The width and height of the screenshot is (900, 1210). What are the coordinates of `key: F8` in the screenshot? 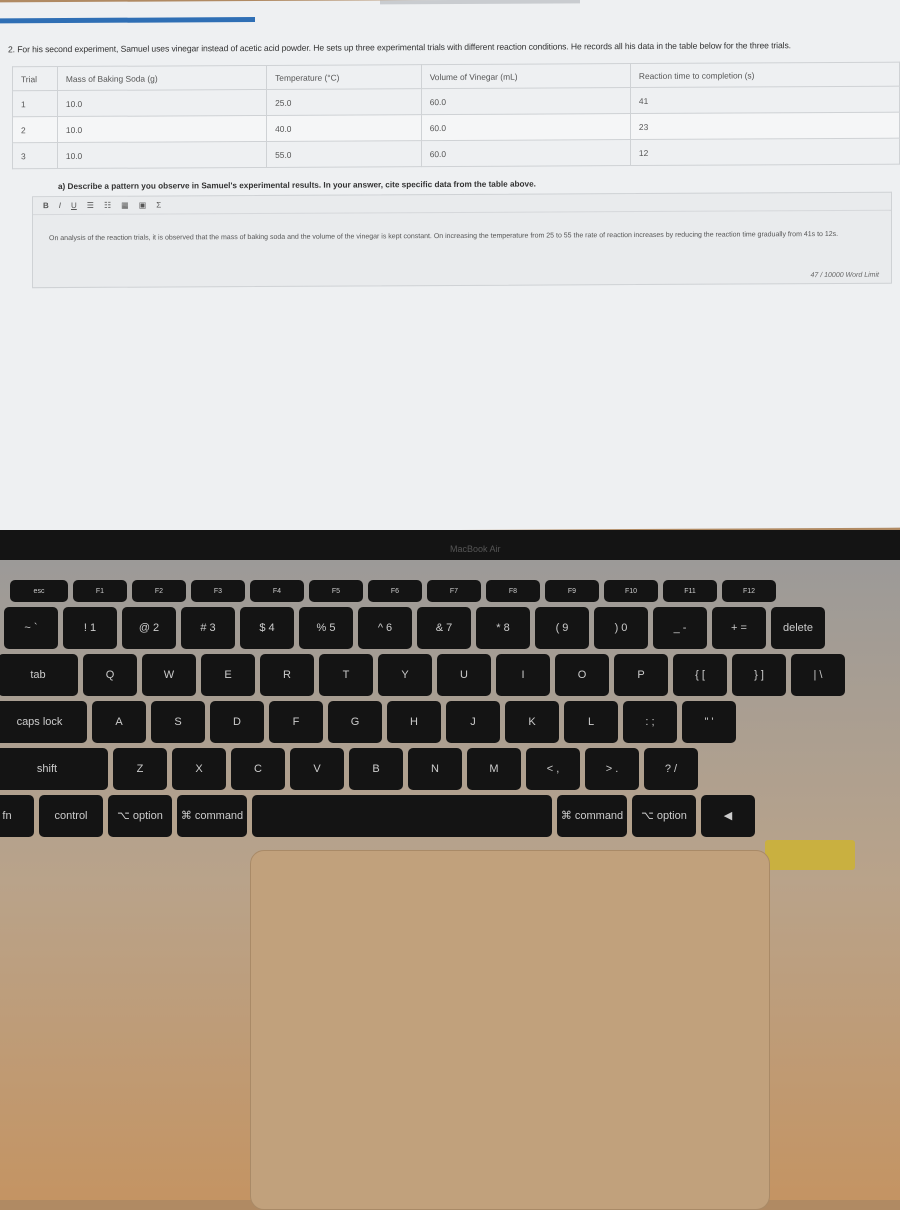 It's located at (513, 591).